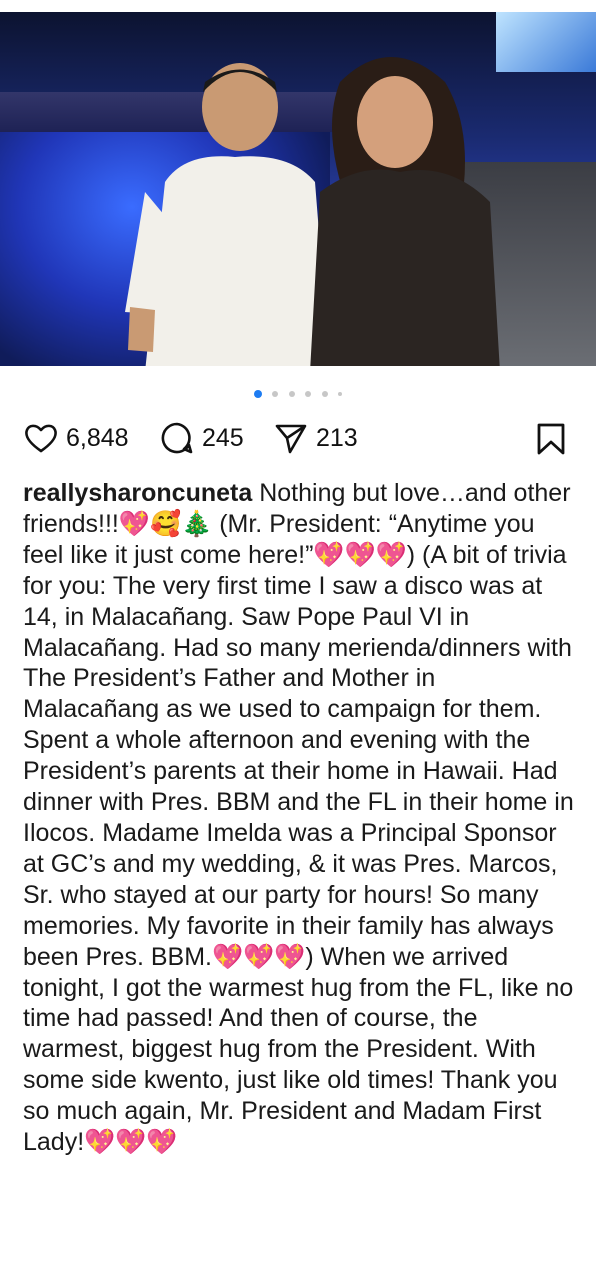  What do you see at coordinates (337, 437) in the screenshot?
I see `share-count: 213` at bounding box center [337, 437].